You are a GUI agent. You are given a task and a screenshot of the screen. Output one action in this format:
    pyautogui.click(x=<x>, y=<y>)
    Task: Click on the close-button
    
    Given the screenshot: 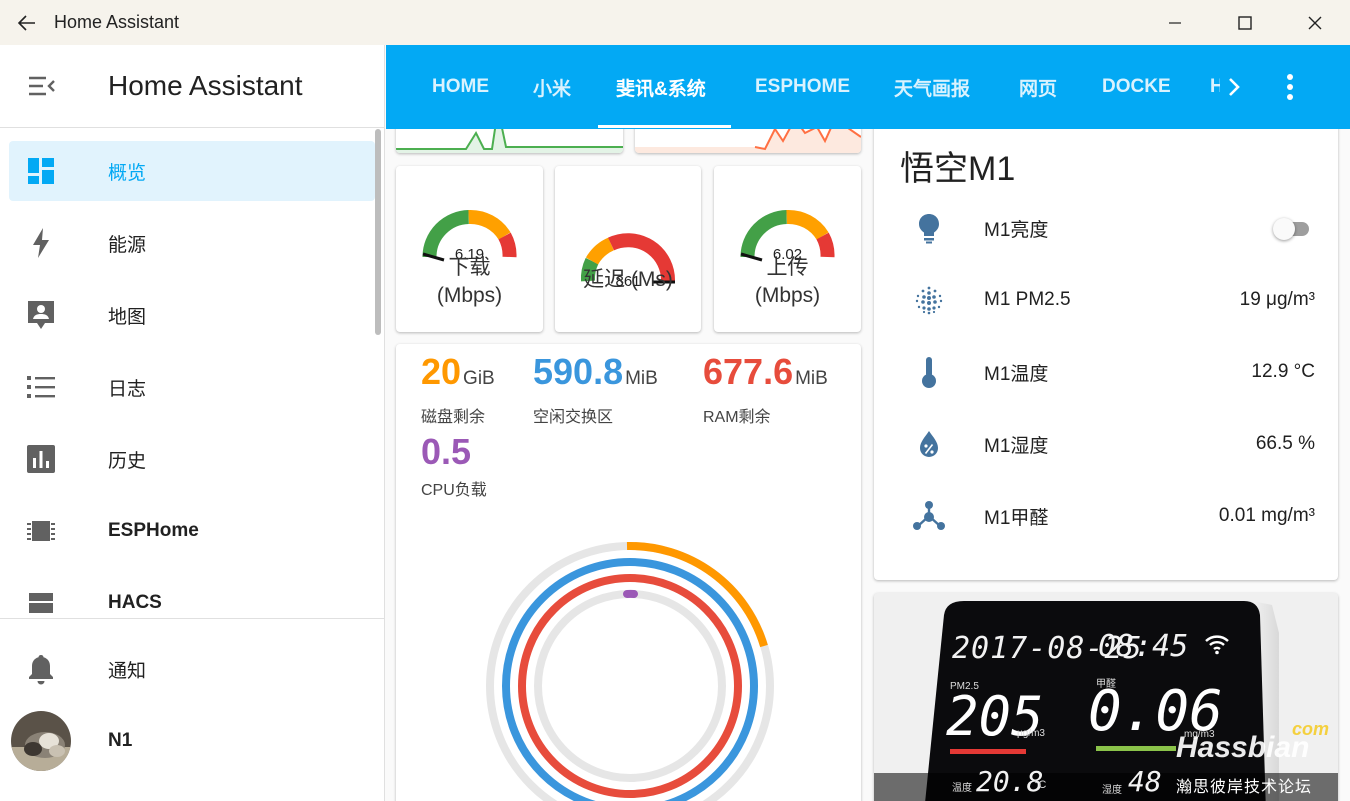 What is the action you would take?
    pyautogui.click(x=1315, y=22)
    